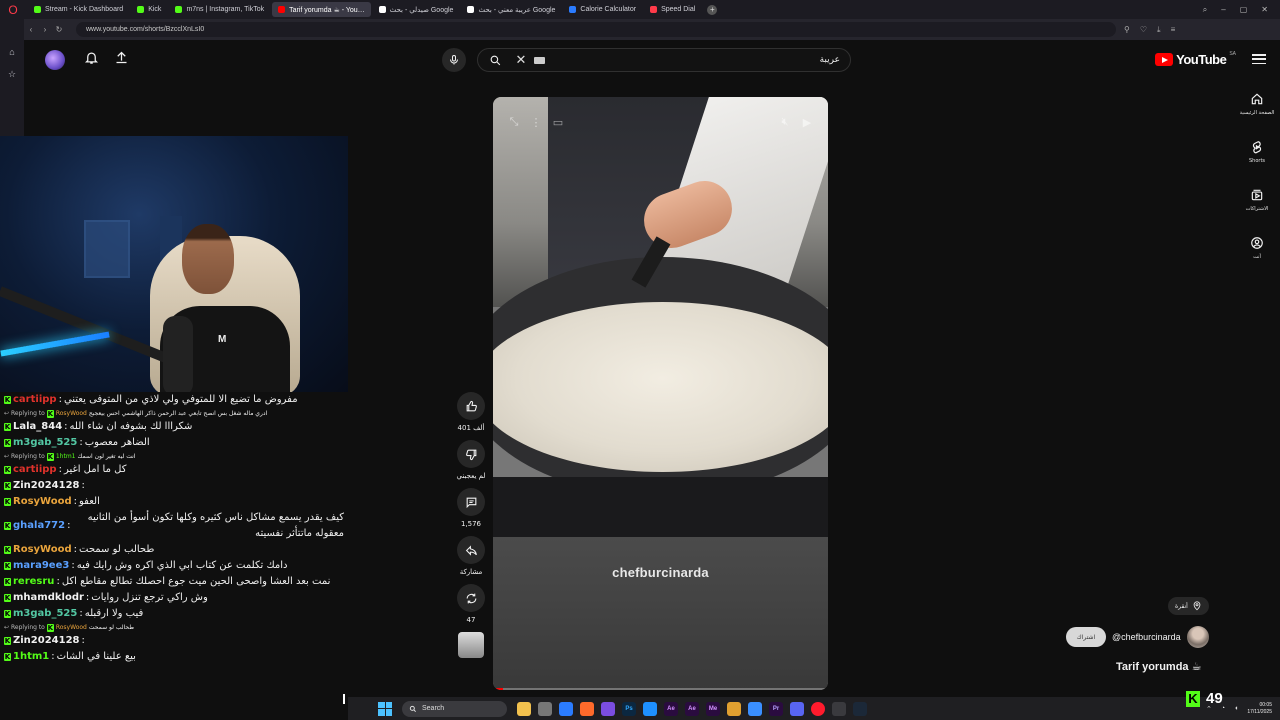  I want to click on create-upload-icon, so click(121, 60).